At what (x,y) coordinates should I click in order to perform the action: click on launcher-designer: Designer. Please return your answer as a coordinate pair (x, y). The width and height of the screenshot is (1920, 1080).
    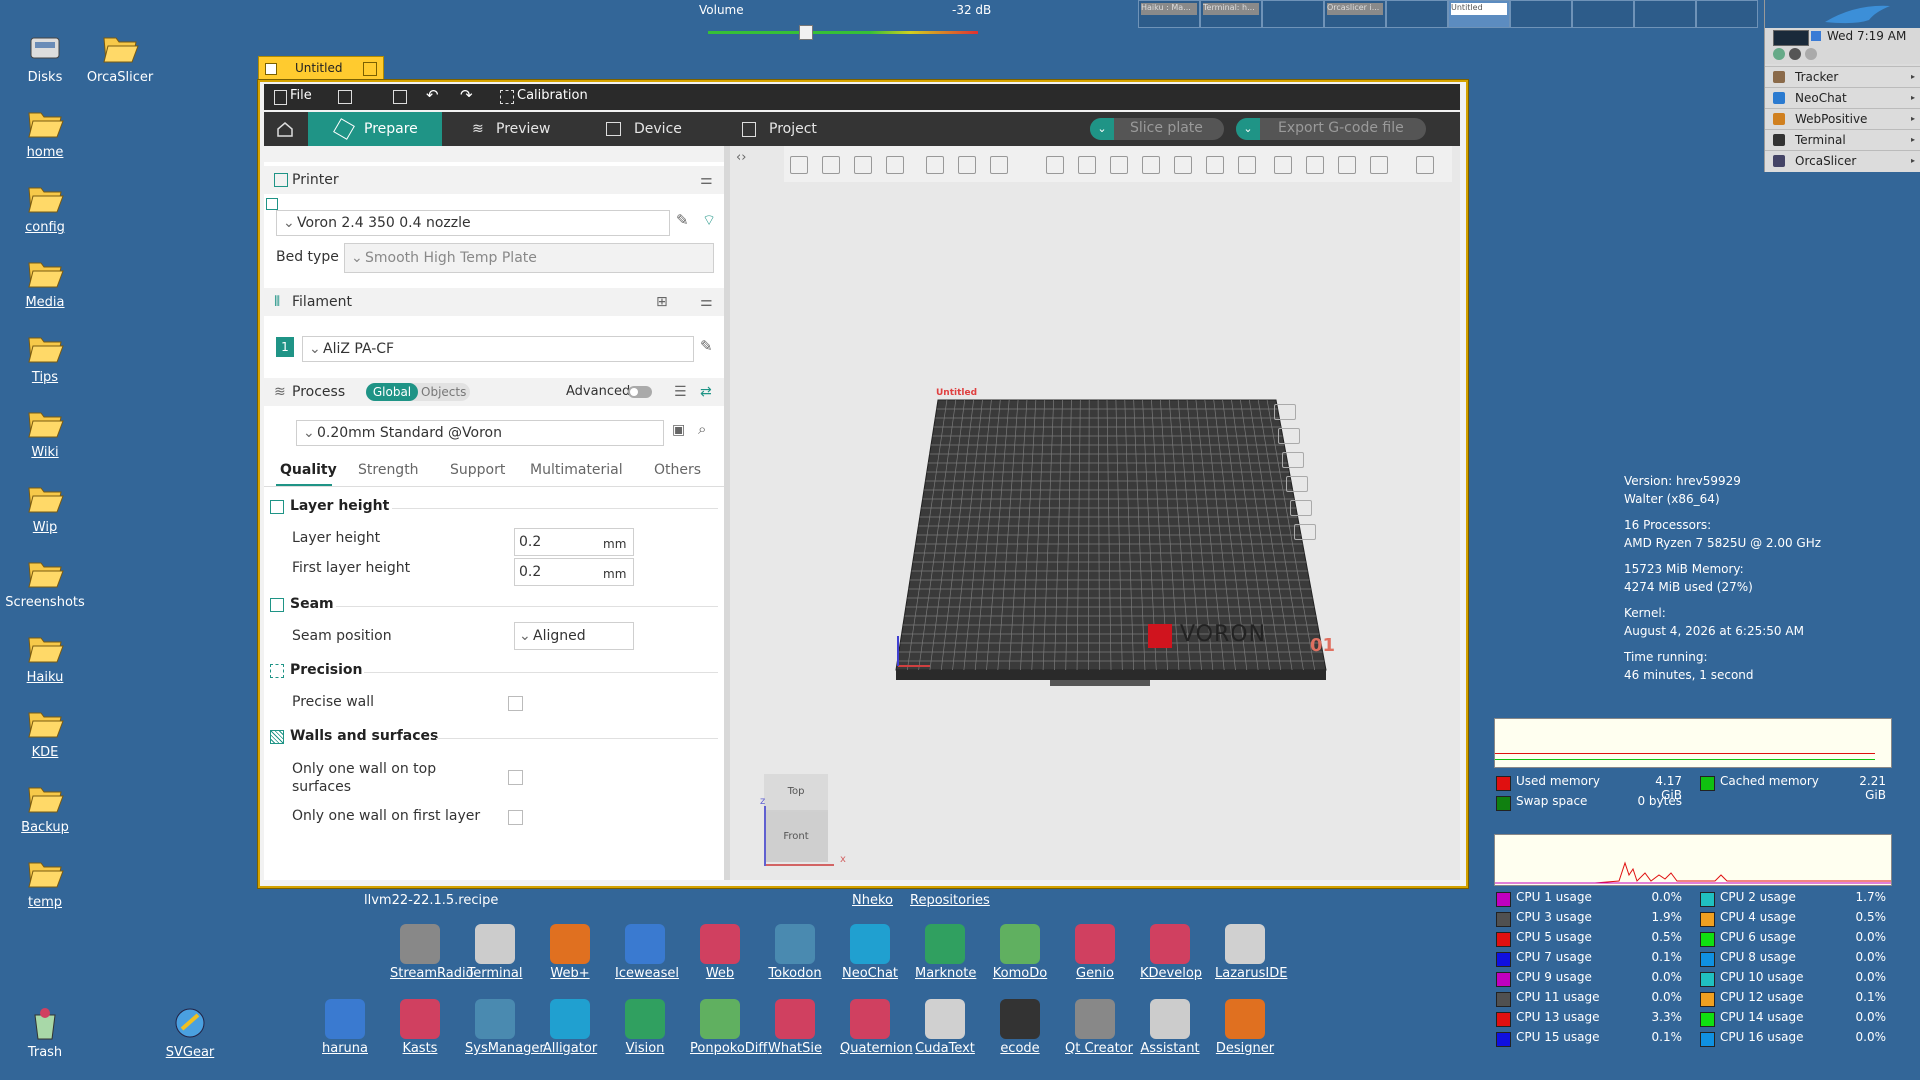
    Looking at the image, I should click on (1245, 1027).